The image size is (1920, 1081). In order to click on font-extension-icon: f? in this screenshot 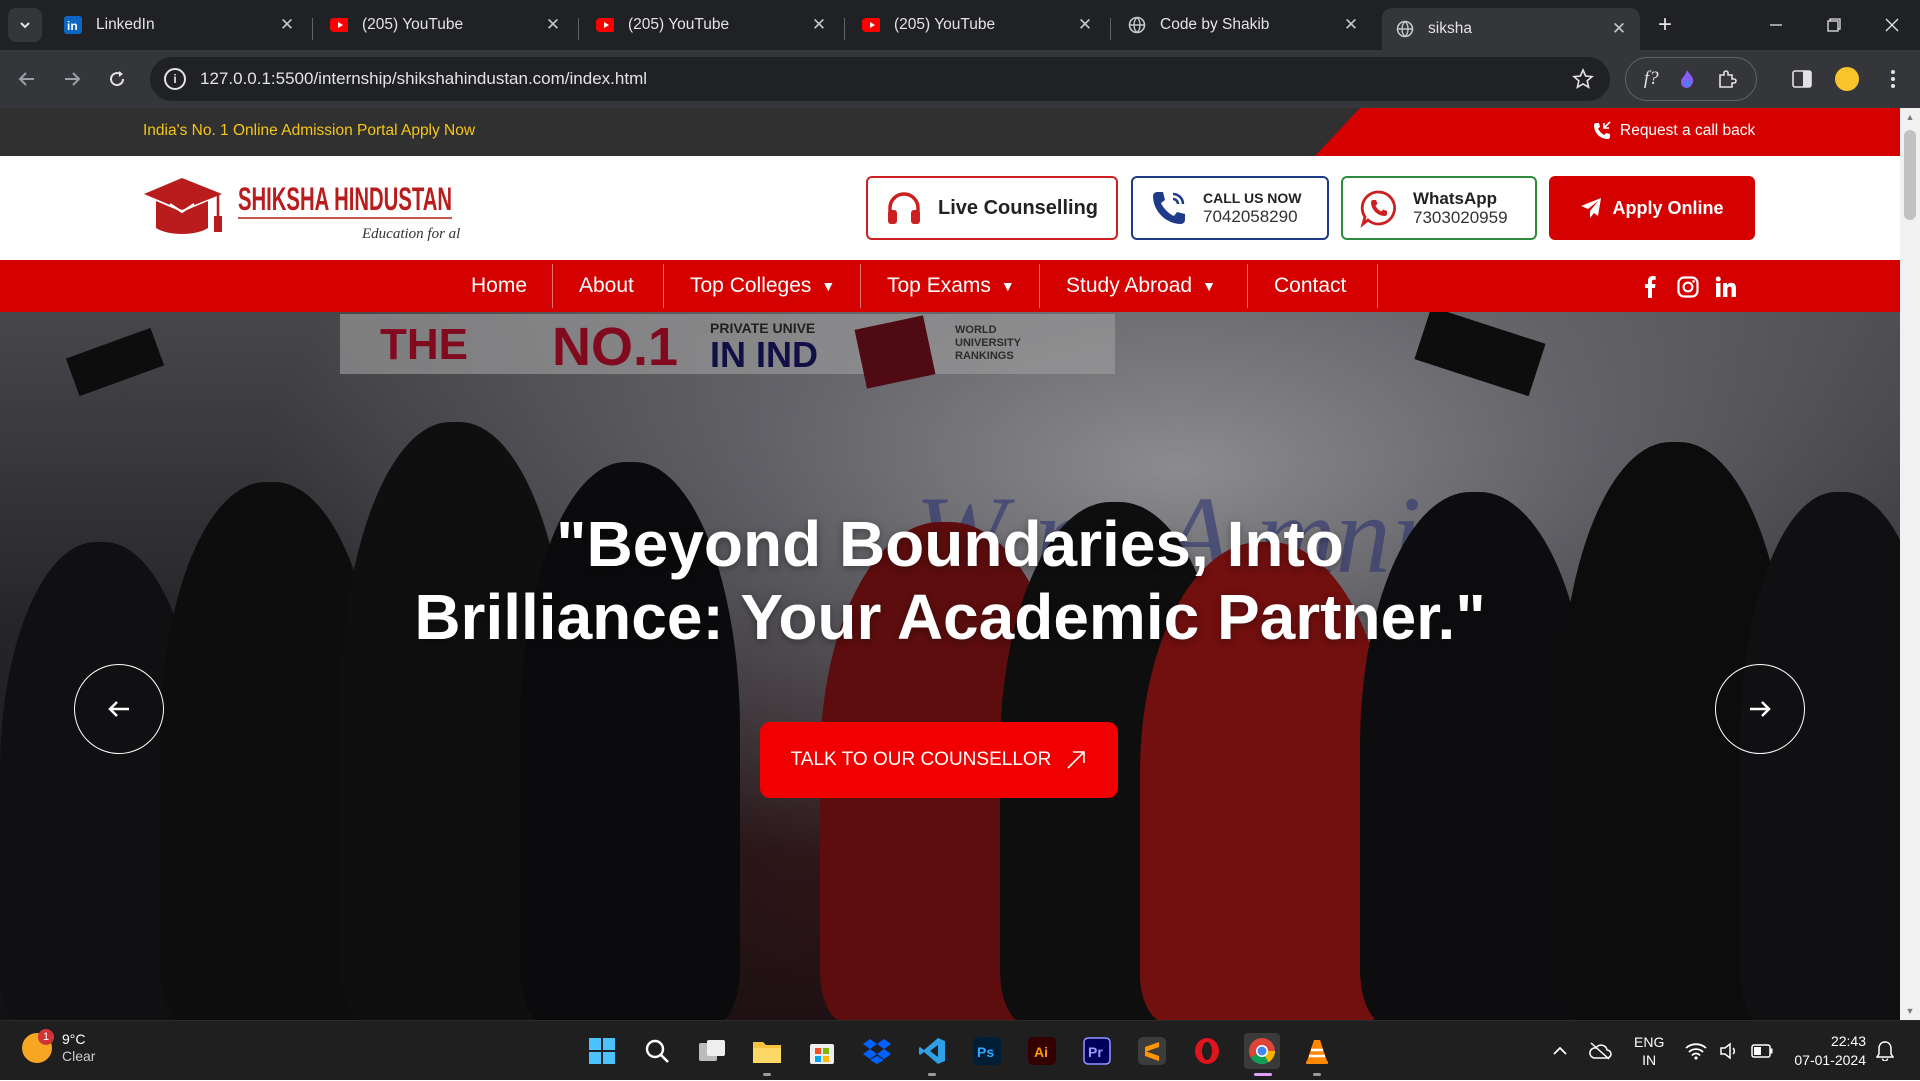, I will do `click(1651, 79)`.